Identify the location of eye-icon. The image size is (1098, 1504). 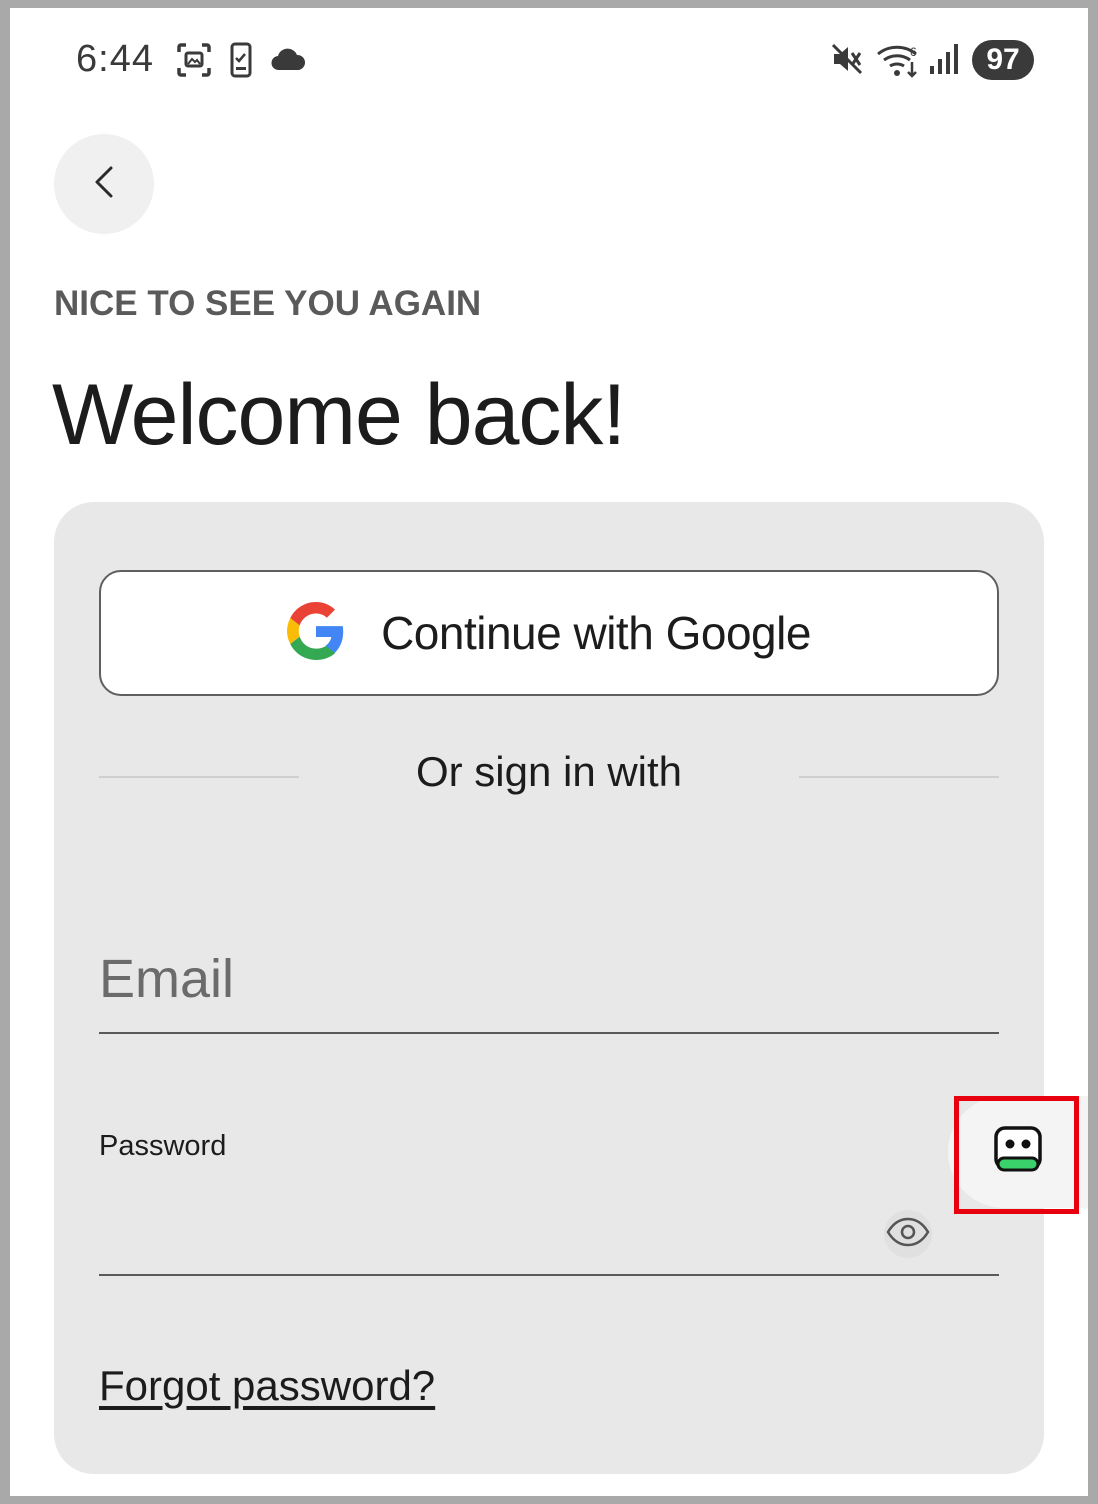
(908, 1234).